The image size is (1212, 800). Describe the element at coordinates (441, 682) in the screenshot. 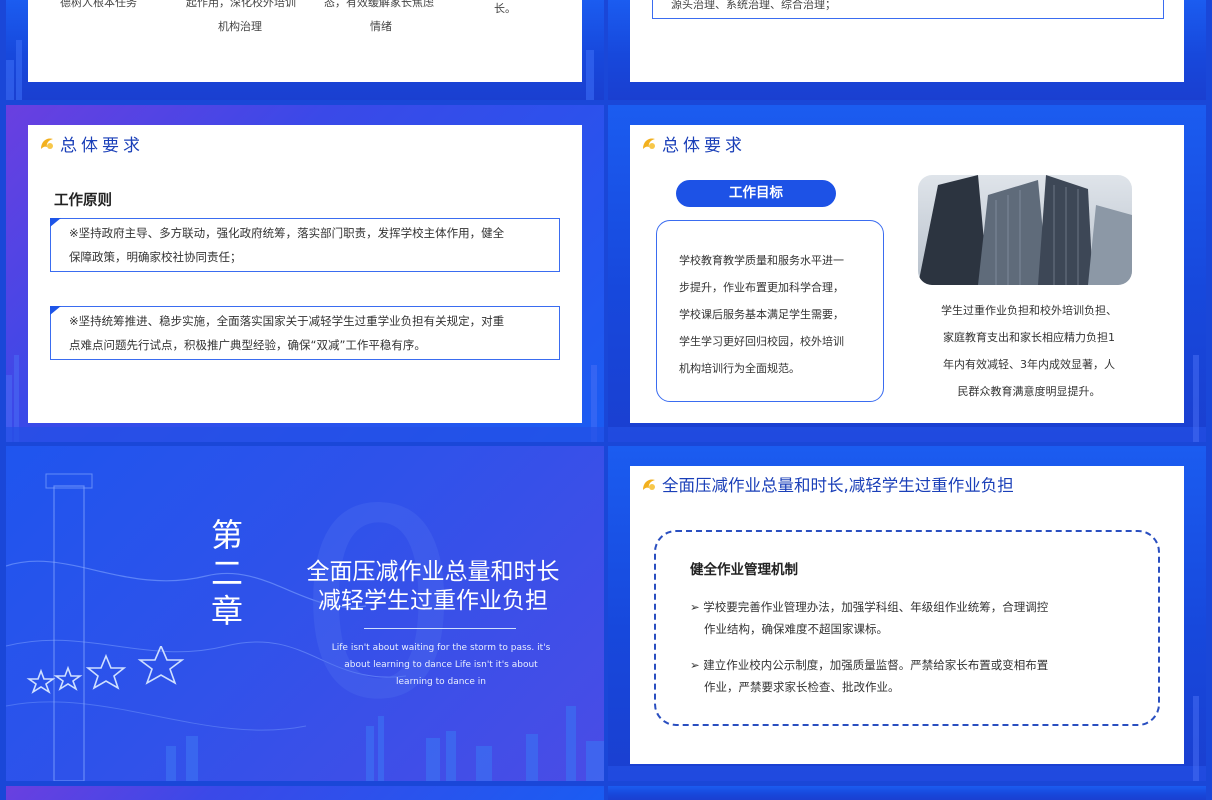

I see `english-line: learning to dance in` at that location.